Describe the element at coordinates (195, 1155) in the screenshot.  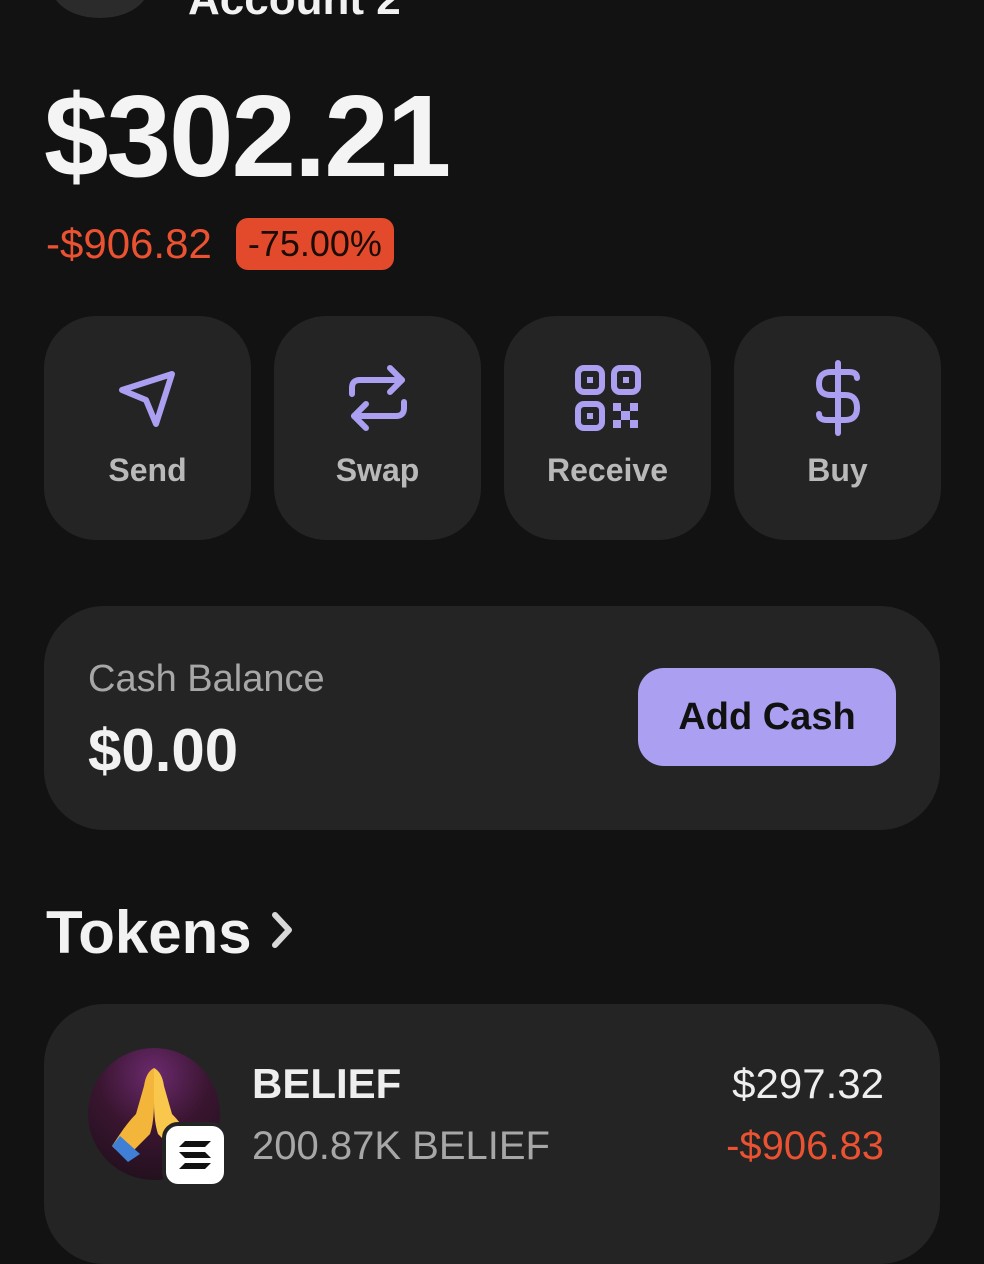
I see `solana-icon` at that location.